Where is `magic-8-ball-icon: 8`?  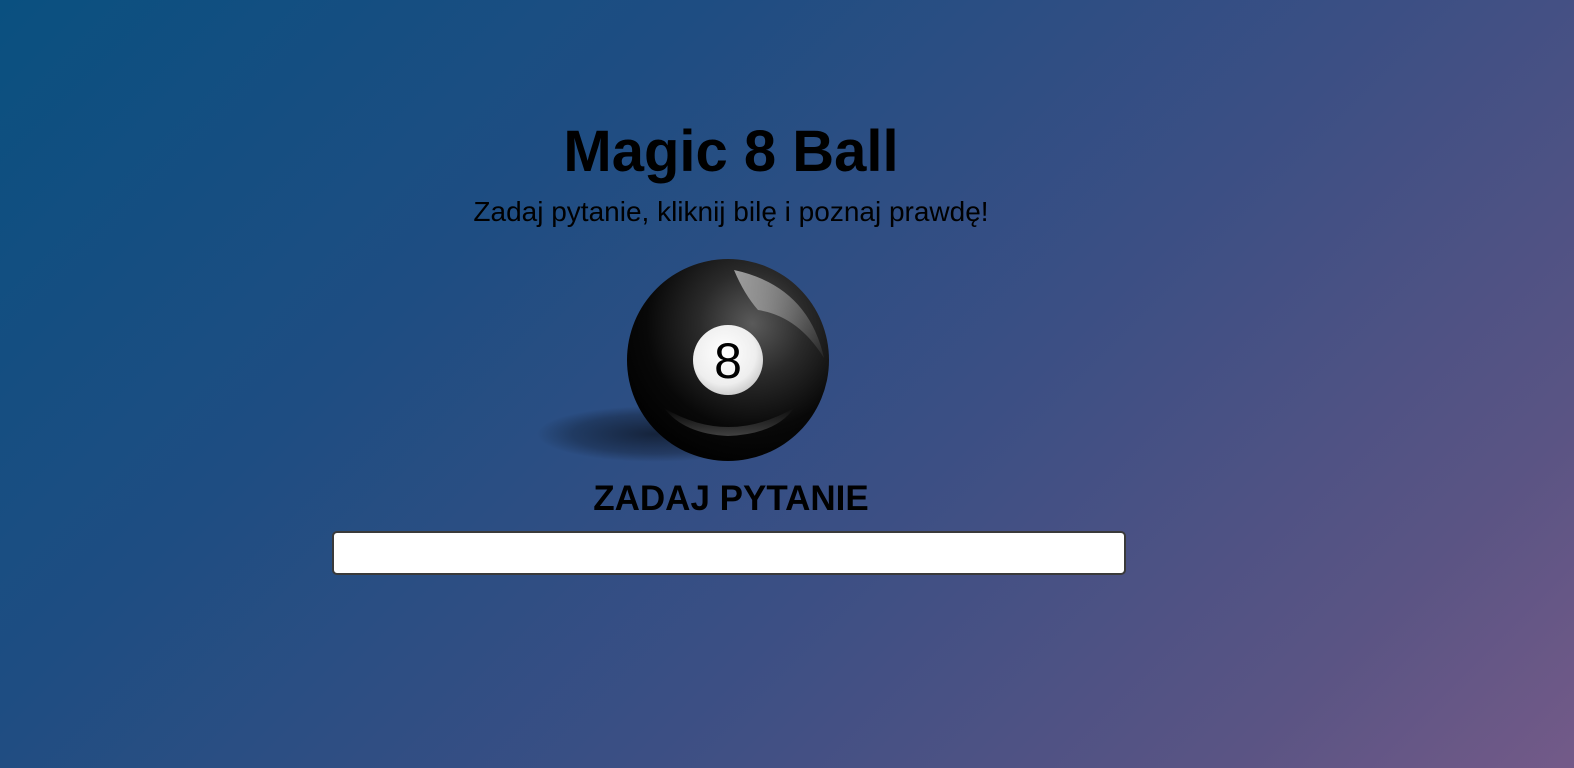
magic-8-ball-icon: 8 is located at coordinates (683, 360).